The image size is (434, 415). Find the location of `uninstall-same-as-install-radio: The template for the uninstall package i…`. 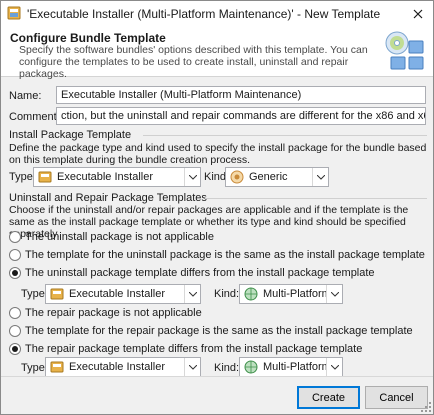

uninstall-same-as-install-radio: The template for the uninstall package i… is located at coordinates (217, 255).